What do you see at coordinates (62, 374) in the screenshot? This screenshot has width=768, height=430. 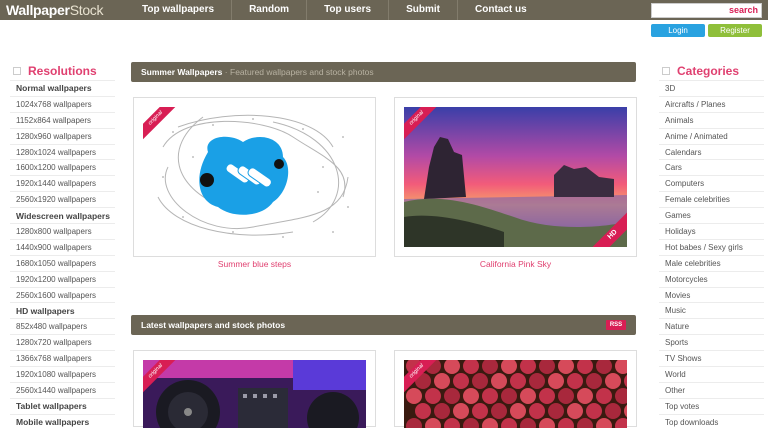 I see `resolution-link: 1920x1080 wallpapers` at bounding box center [62, 374].